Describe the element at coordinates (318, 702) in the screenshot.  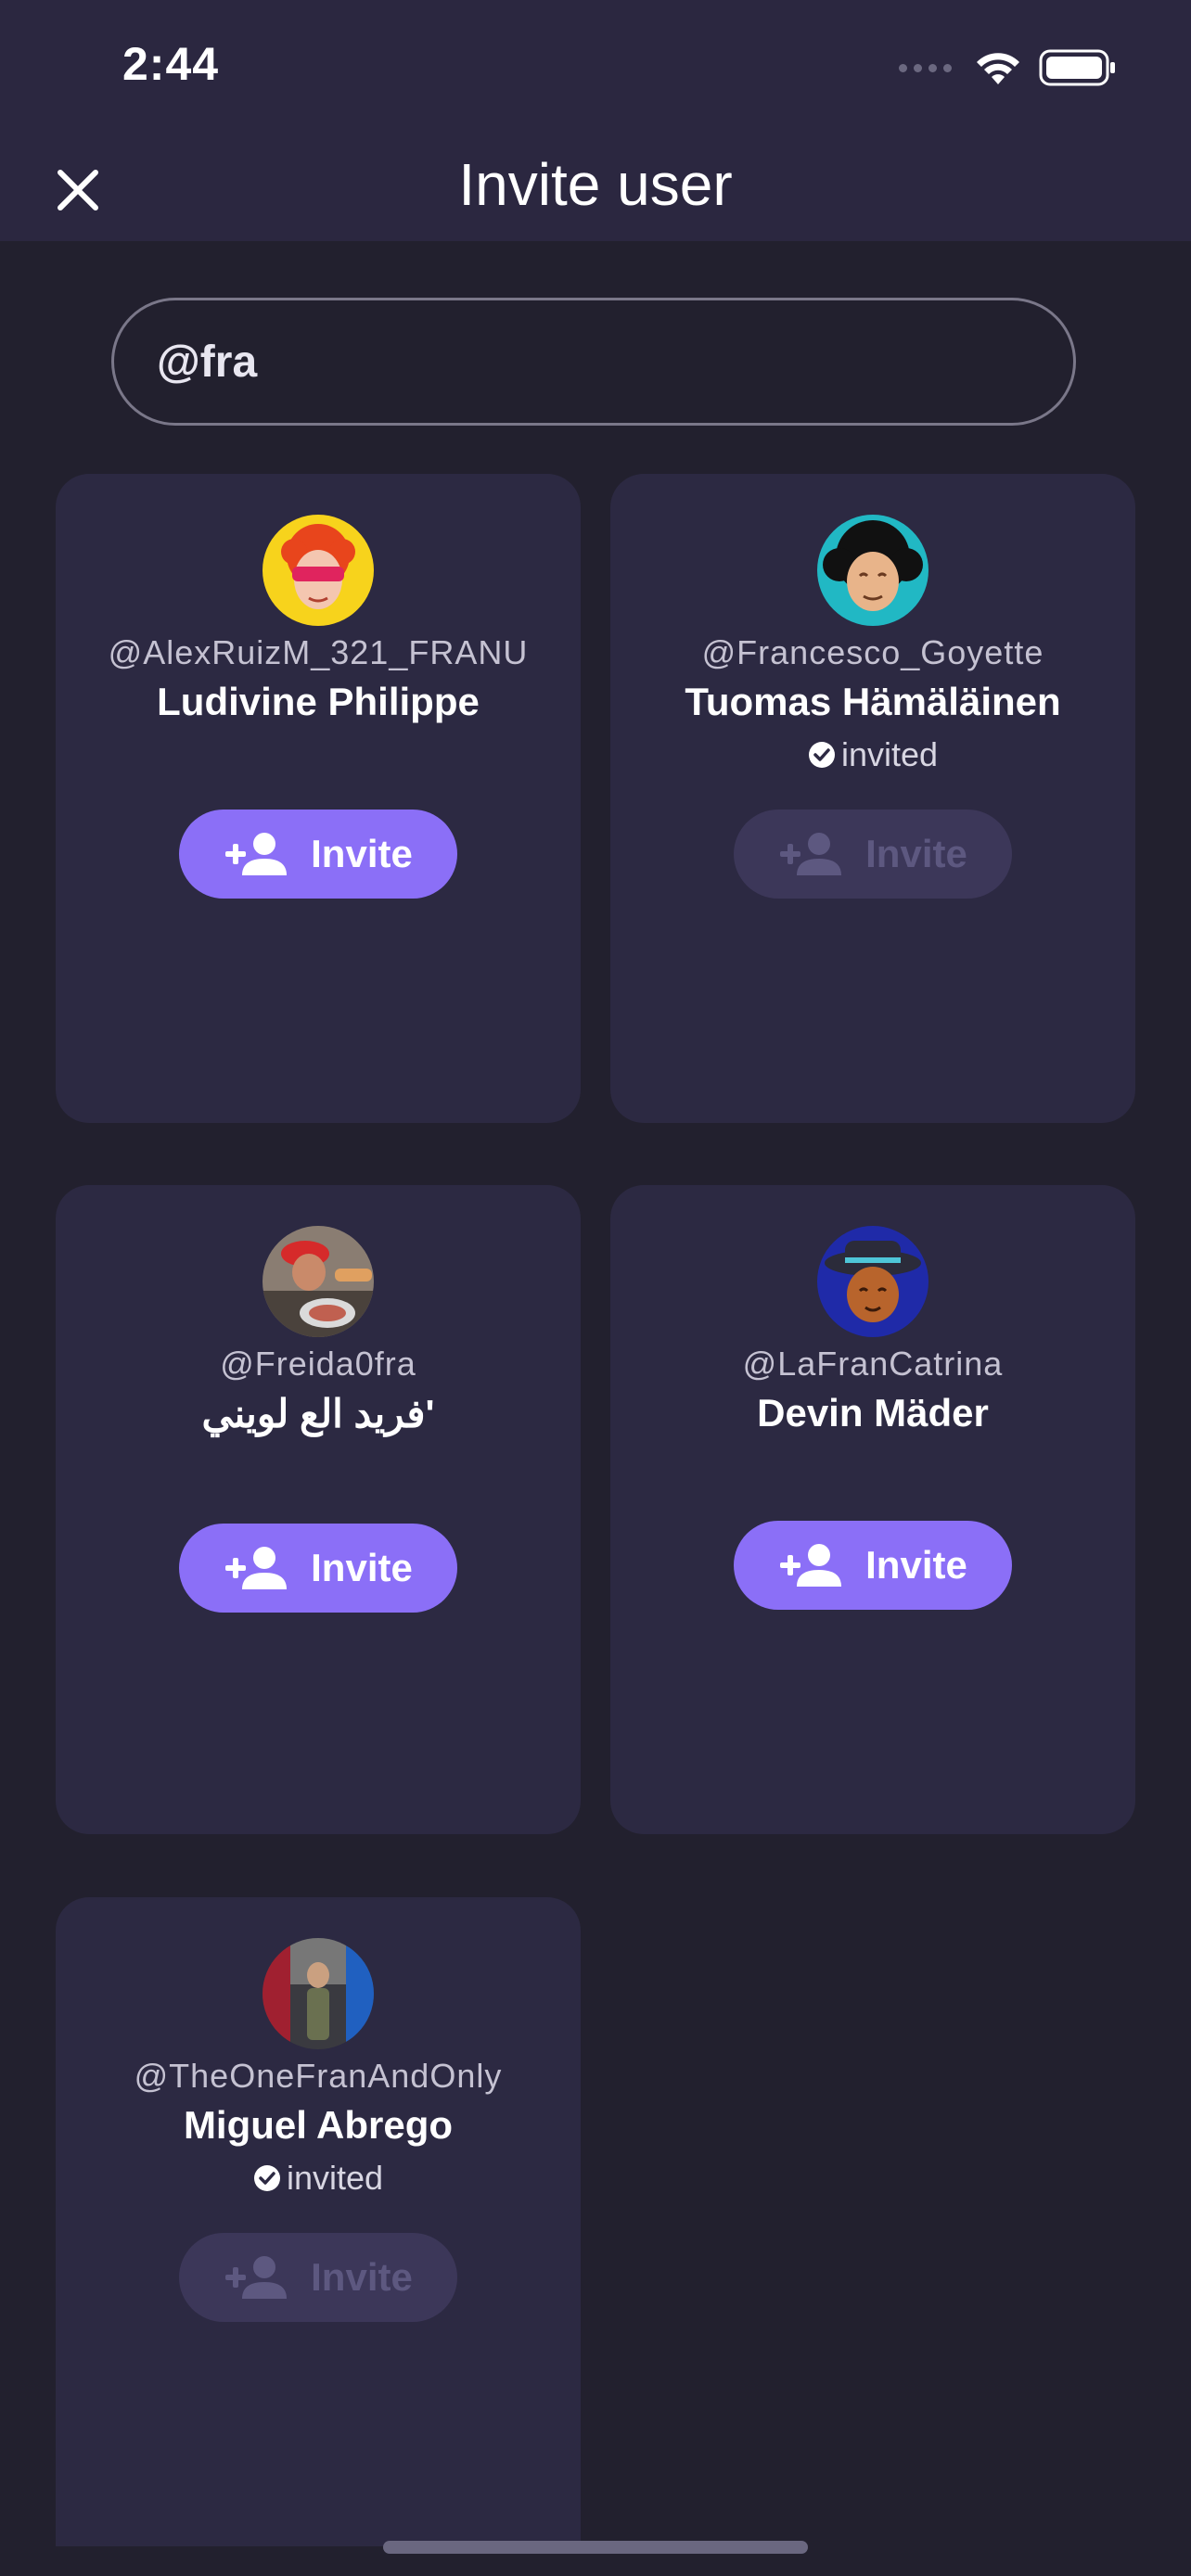
I see `user-display-name: Ludivine Philippe` at that location.